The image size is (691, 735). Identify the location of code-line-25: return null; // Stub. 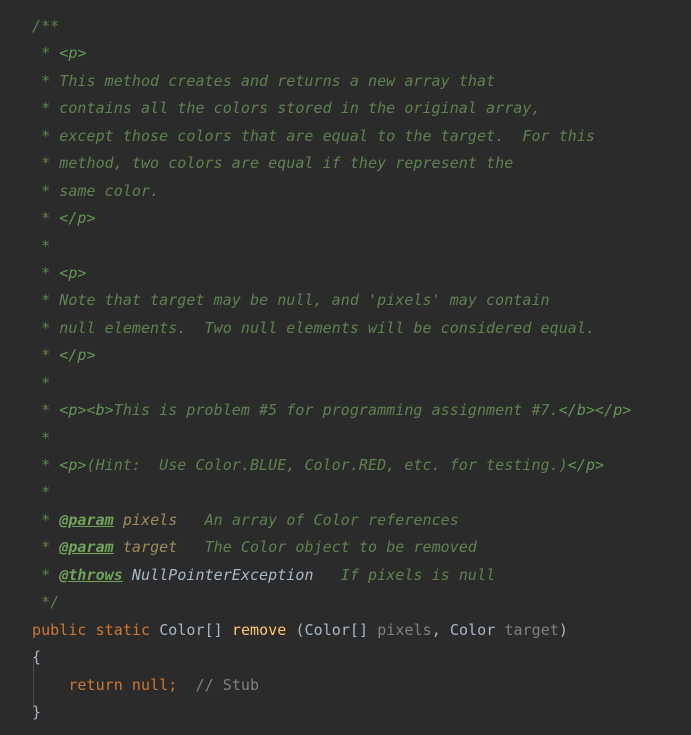
(361, 685).